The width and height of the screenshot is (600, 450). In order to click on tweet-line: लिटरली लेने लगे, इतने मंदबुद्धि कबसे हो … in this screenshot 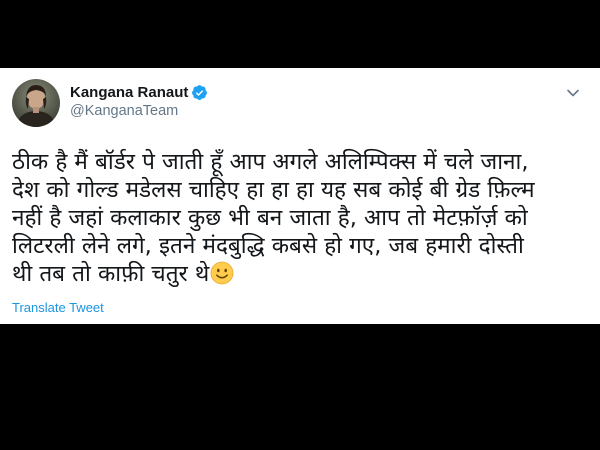, I will do `click(268, 246)`.